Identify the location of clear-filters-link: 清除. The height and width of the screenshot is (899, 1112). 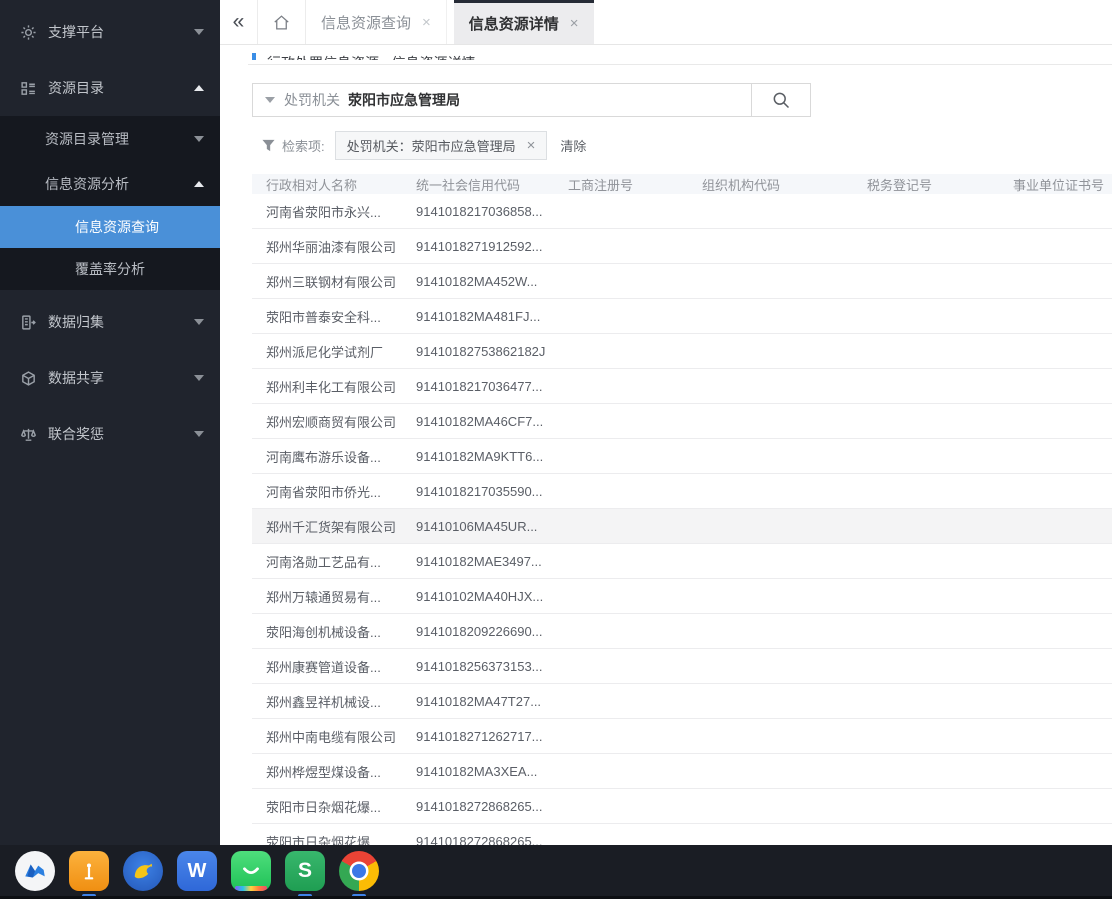
(573, 145).